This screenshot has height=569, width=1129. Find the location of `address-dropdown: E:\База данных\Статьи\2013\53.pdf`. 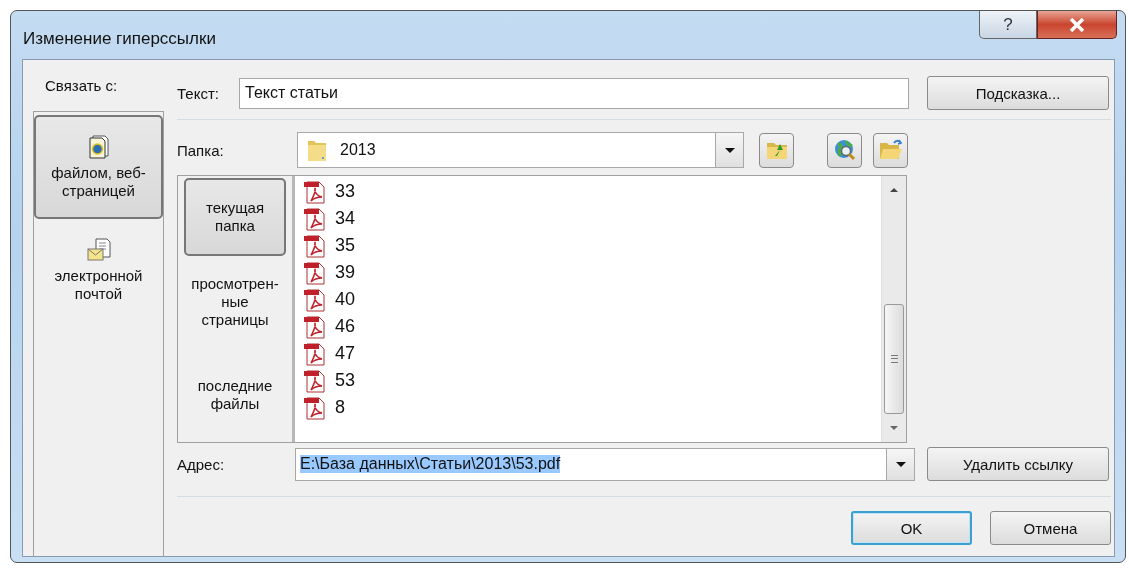

address-dropdown: E:\База данных\Статьи\2013\53.pdf is located at coordinates (605, 464).